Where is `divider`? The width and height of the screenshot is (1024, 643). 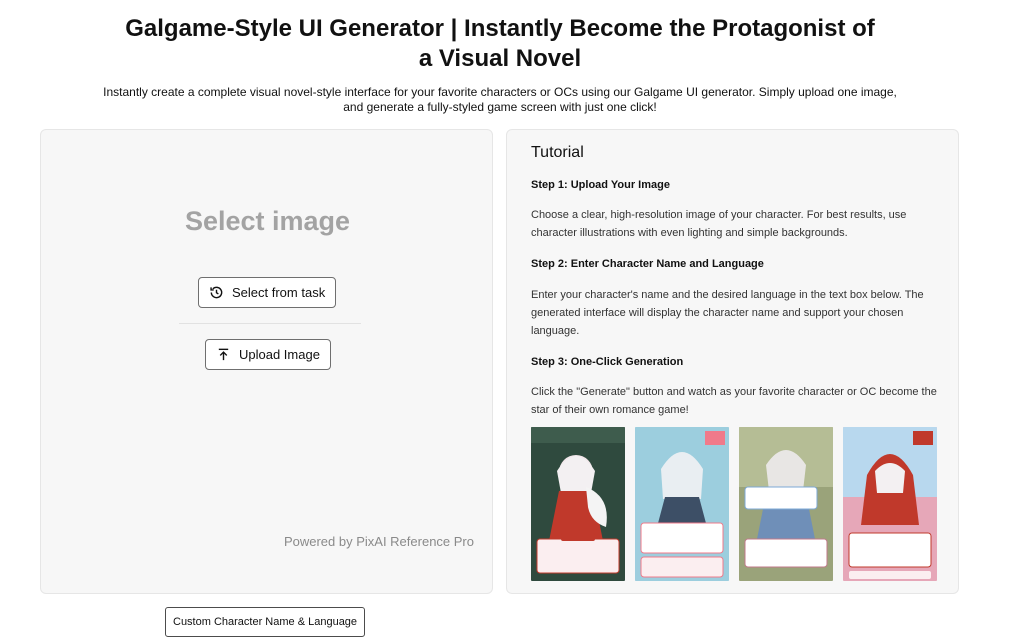 divider is located at coordinates (270, 323).